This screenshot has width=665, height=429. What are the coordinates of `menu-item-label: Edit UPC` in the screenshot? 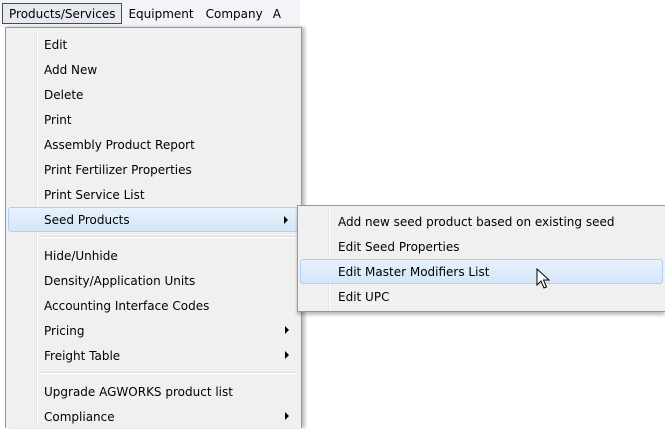 It's located at (364, 296).